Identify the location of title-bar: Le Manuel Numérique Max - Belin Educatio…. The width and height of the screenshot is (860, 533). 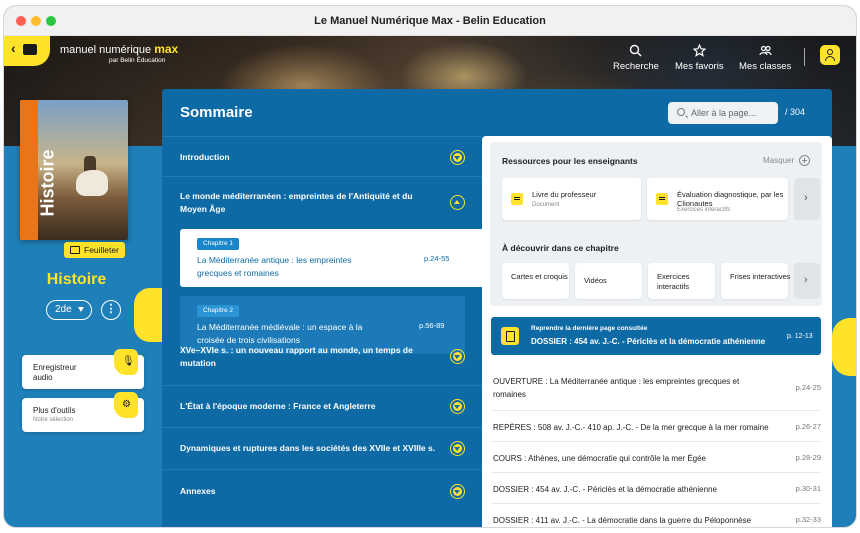
(430, 21).